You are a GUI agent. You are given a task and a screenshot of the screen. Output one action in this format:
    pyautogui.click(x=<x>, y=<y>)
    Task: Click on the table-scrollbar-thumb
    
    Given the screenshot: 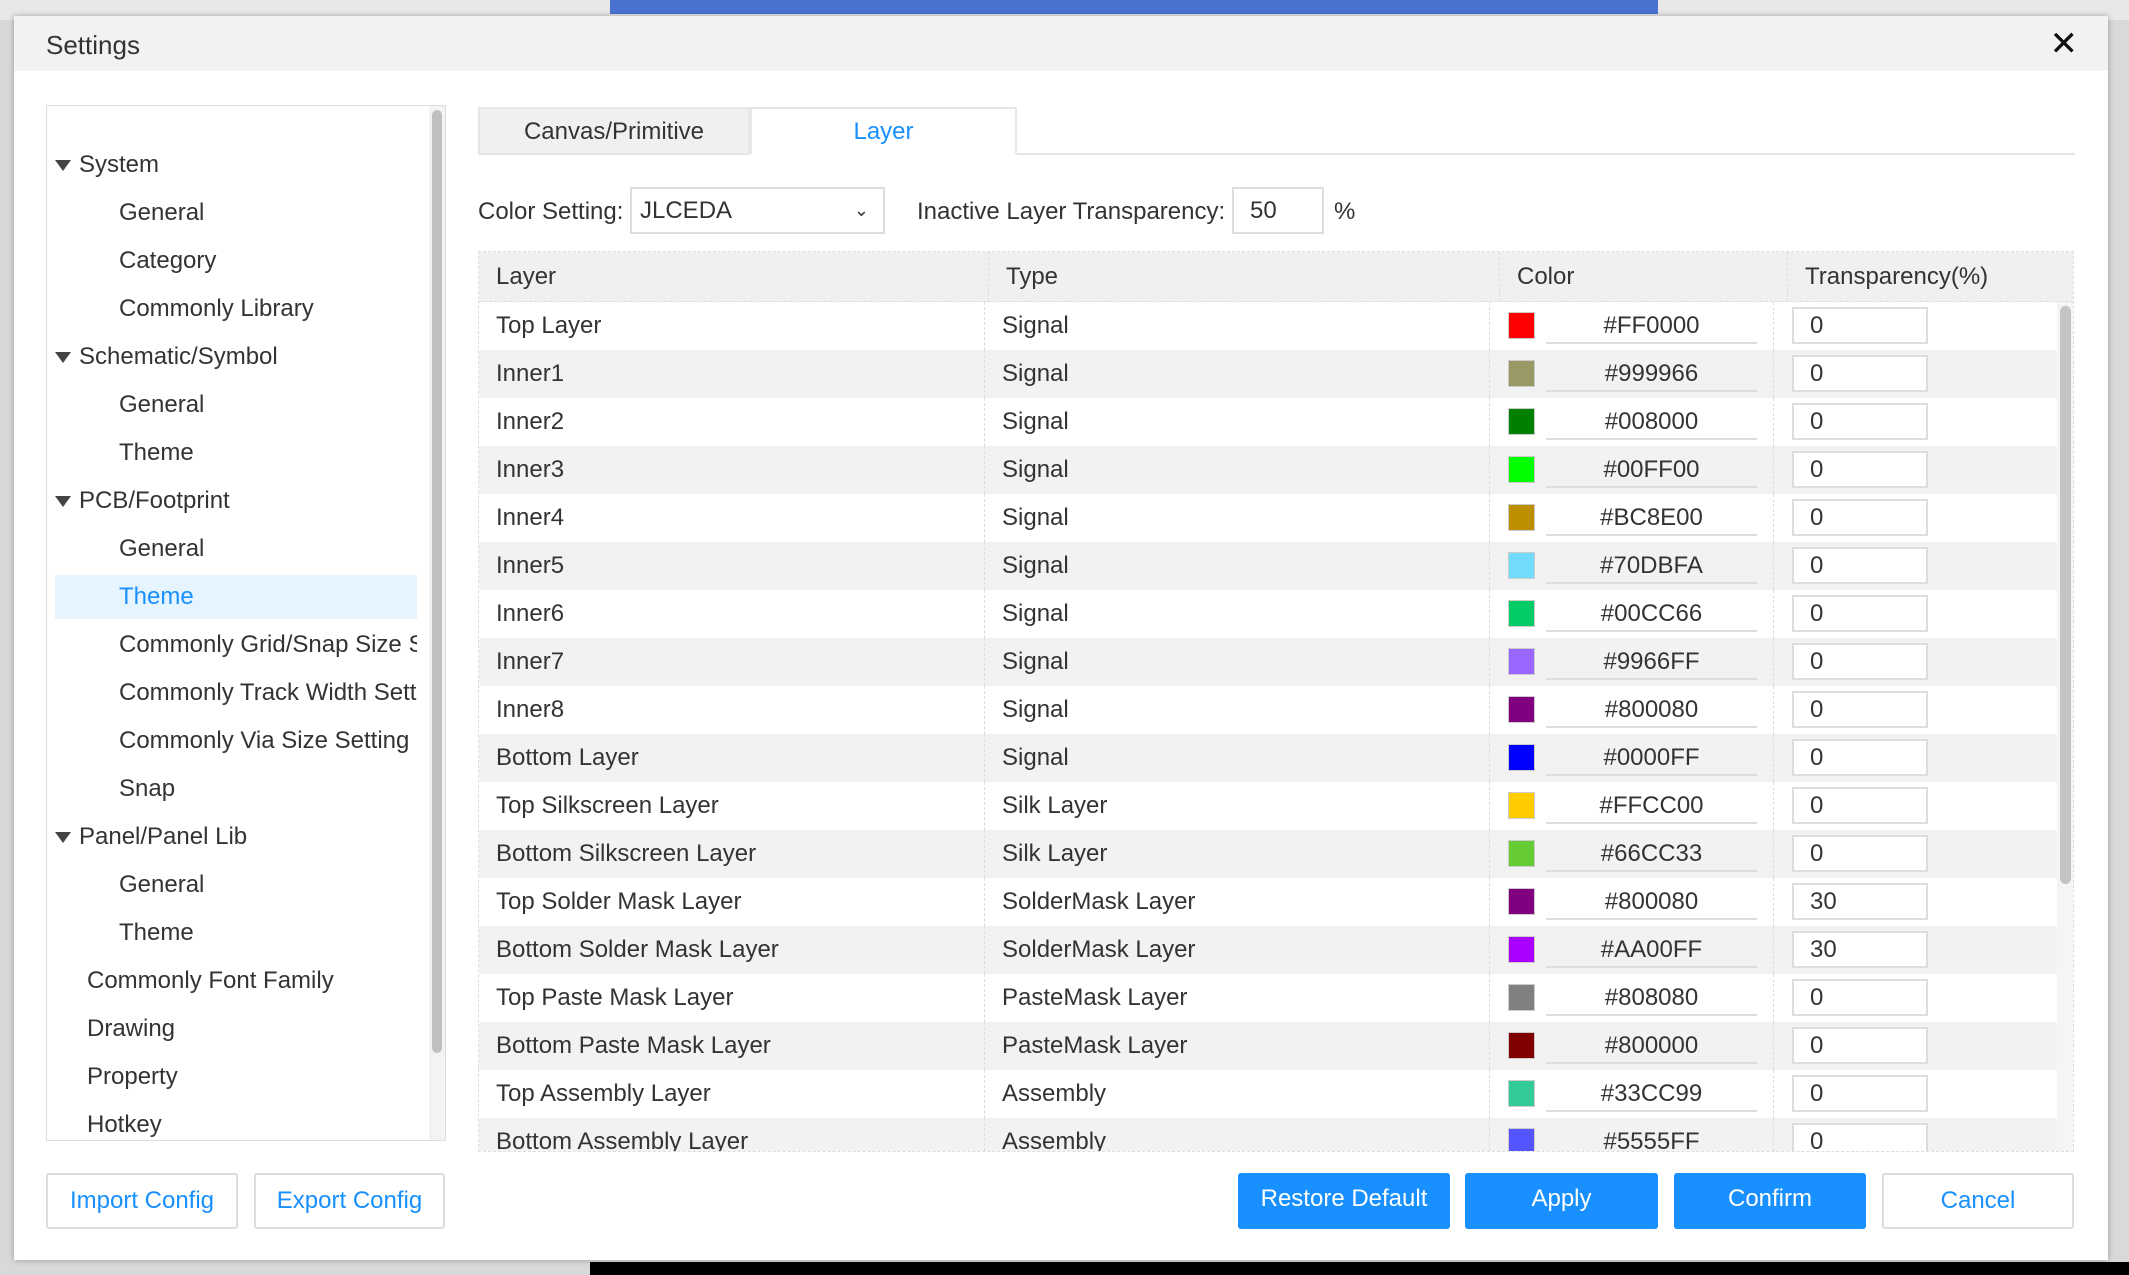 What is the action you would take?
    pyautogui.click(x=2065, y=595)
    